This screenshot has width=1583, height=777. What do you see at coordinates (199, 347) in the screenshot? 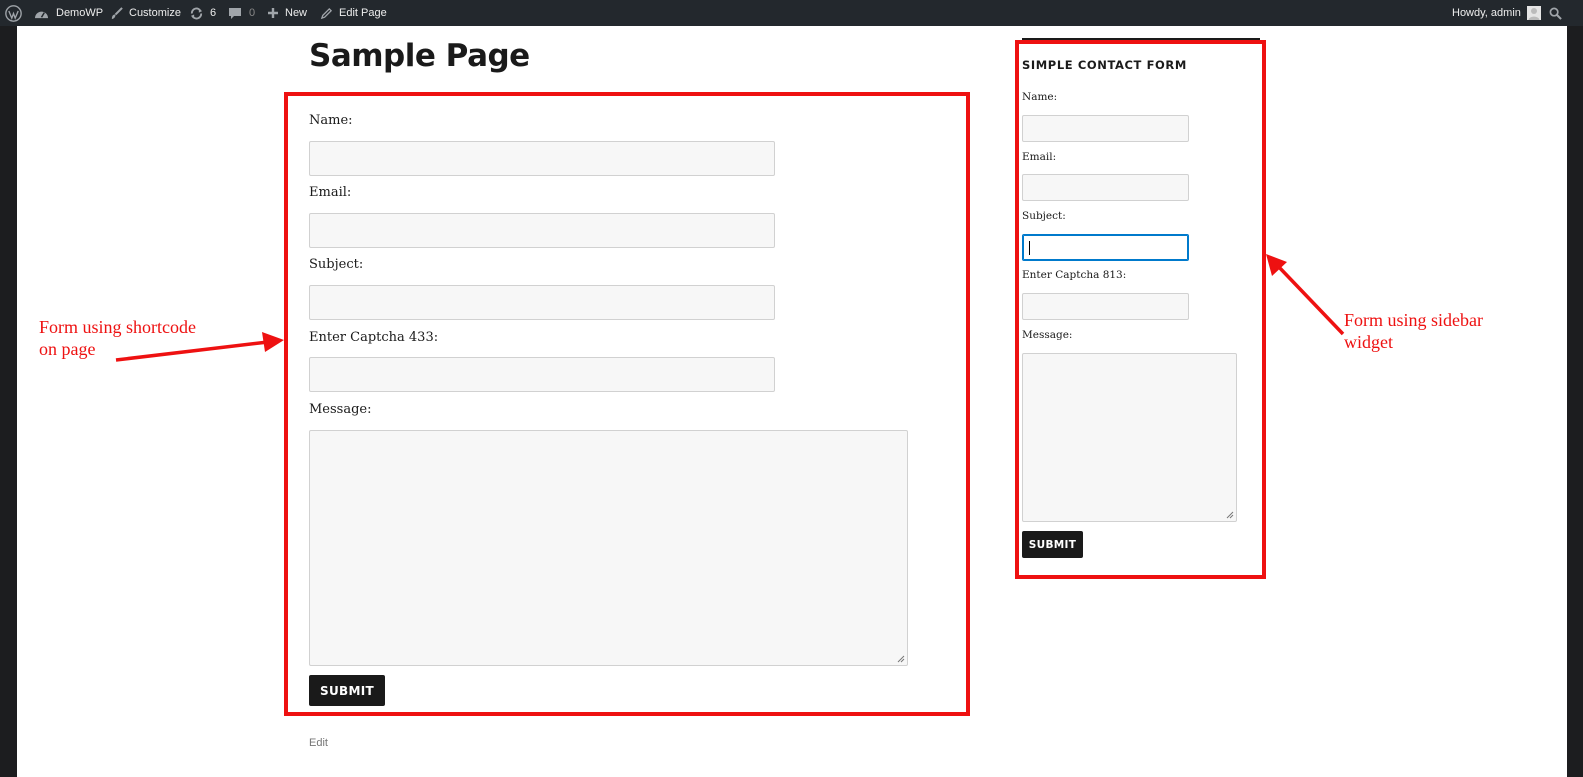
I see `arrow-to-shortcode-form` at bounding box center [199, 347].